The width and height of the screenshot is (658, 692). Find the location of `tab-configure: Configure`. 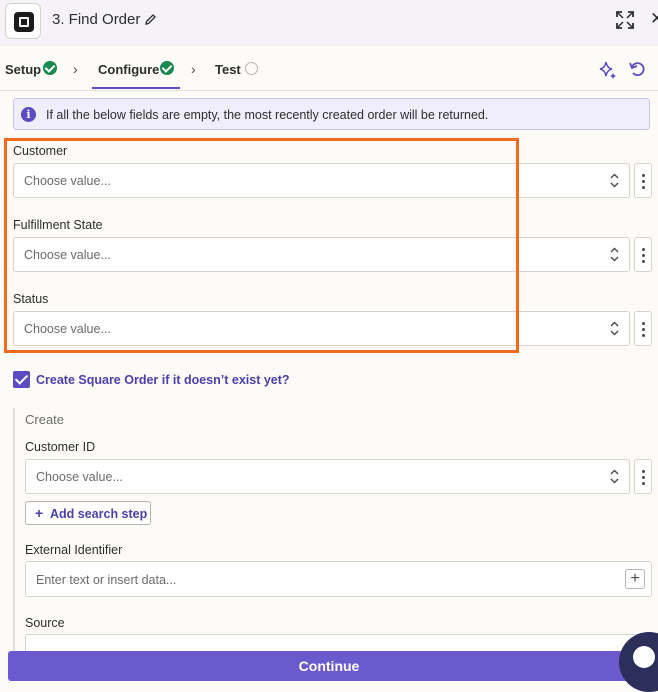

tab-configure: Configure is located at coordinates (136, 69).